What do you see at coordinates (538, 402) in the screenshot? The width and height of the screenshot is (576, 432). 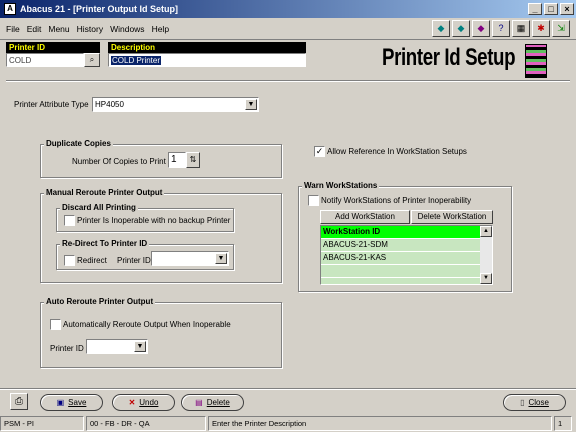 I see `close-button-label: Close` at bounding box center [538, 402].